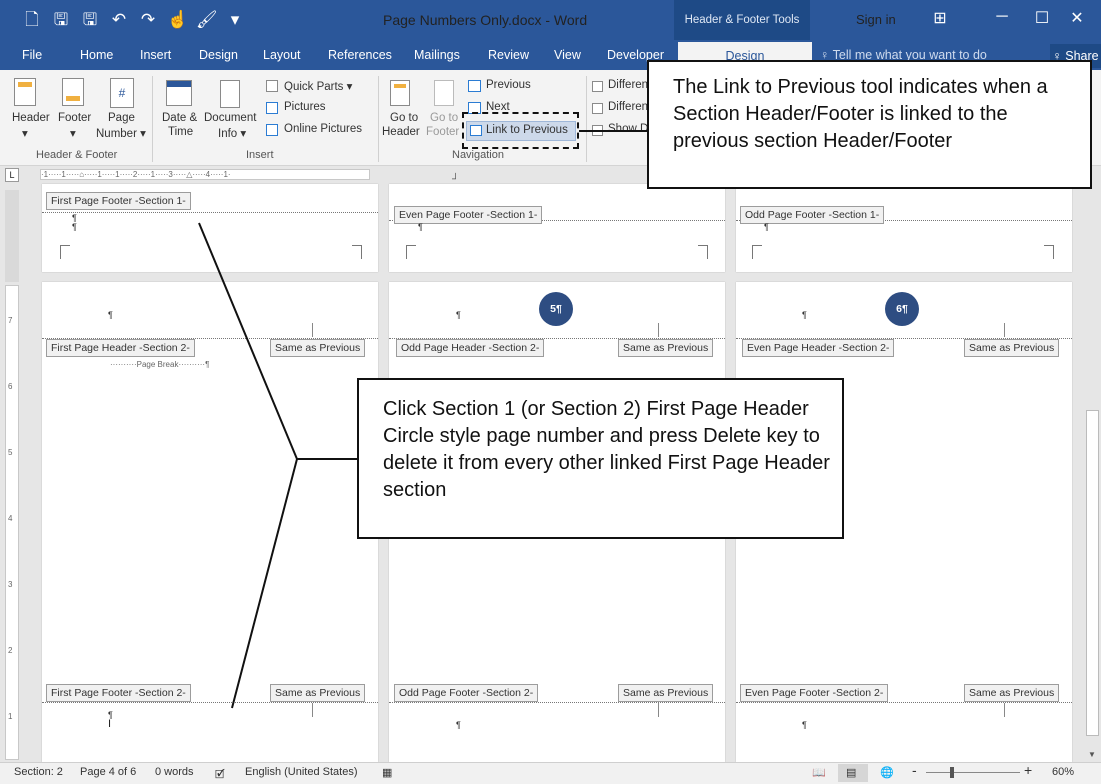 This screenshot has height=784, width=1101. Describe the element at coordinates (174, 772) in the screenshot. I see `status-word-count: 0 words` at that location.